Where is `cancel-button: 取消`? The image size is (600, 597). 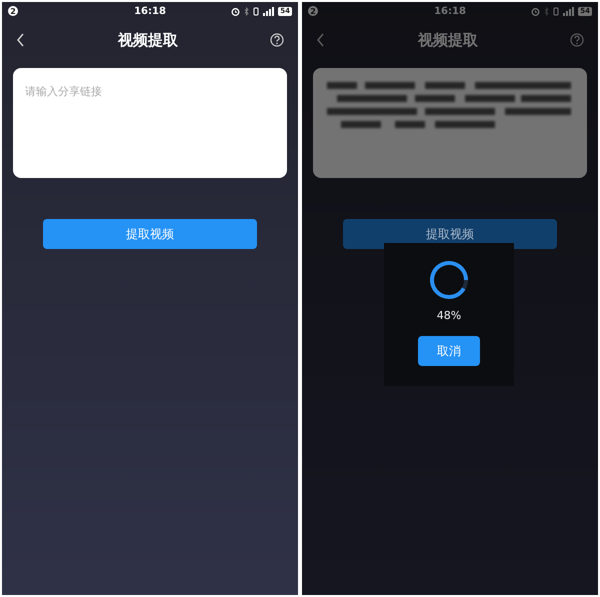 cancel-button: 取消 is located at coordinates (449, 351).